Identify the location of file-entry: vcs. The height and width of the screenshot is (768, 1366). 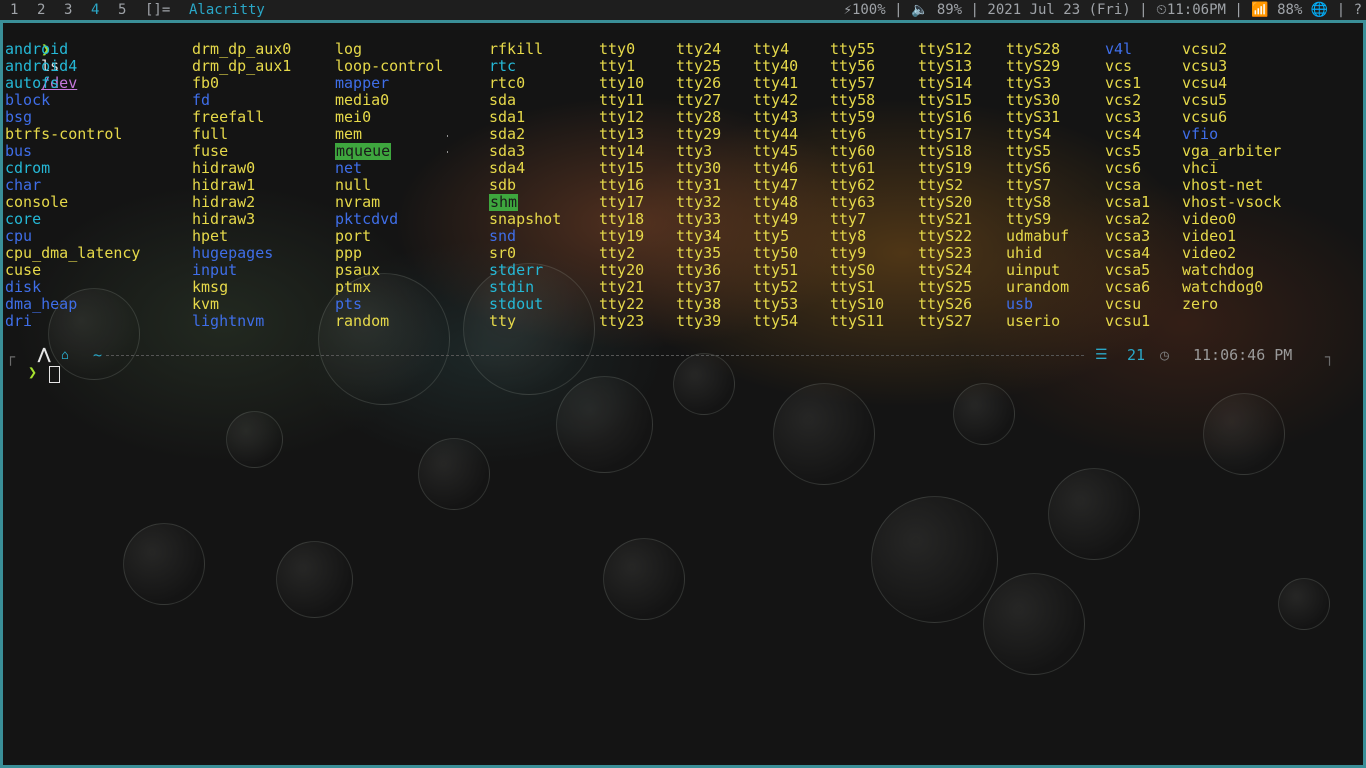
(1119, 66).